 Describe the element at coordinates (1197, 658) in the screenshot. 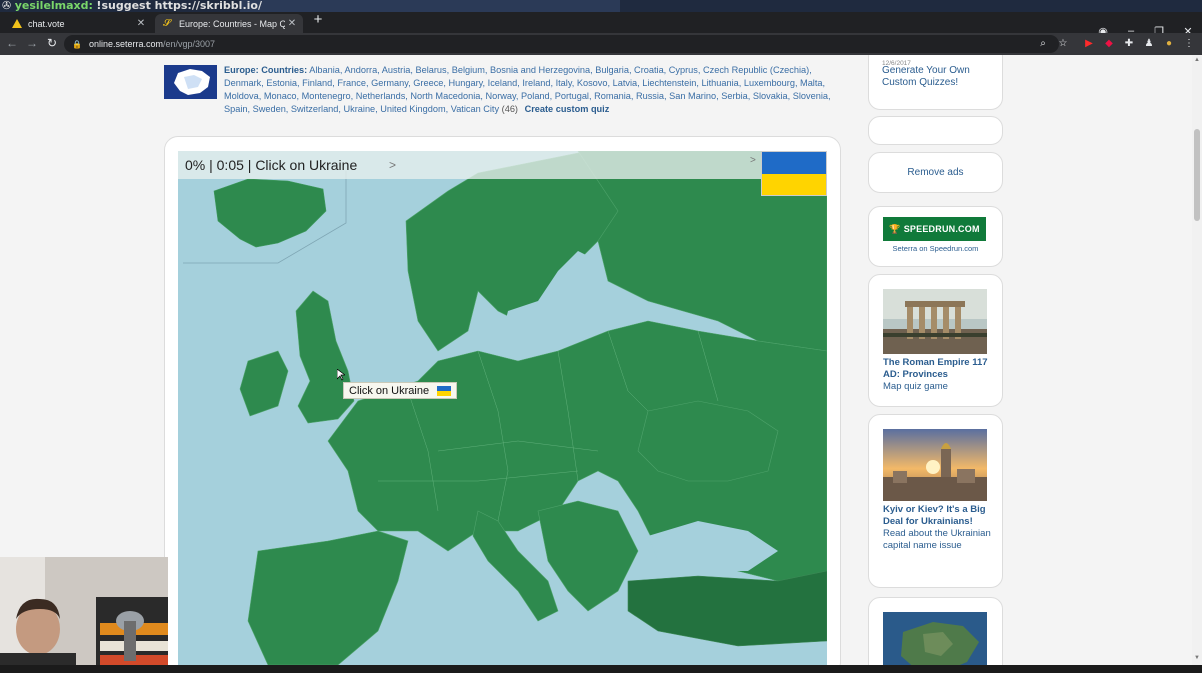

I see `scroll-down-icon: ▼` at that location.